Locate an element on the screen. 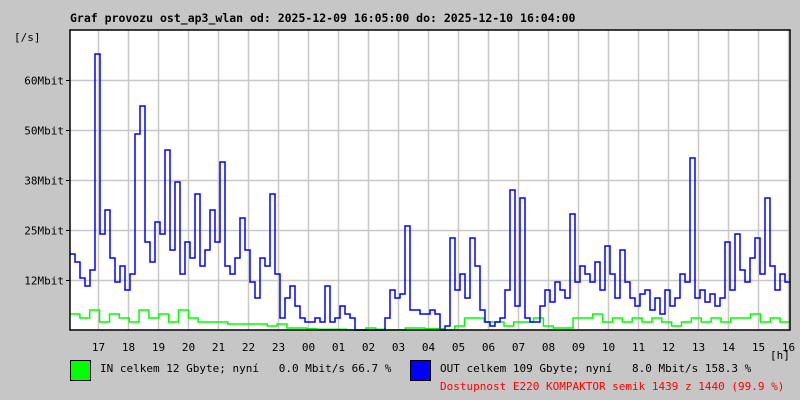 This screenshot has width=800, height=400. x-tick-label: 20 is located at coordinates (188, 347).